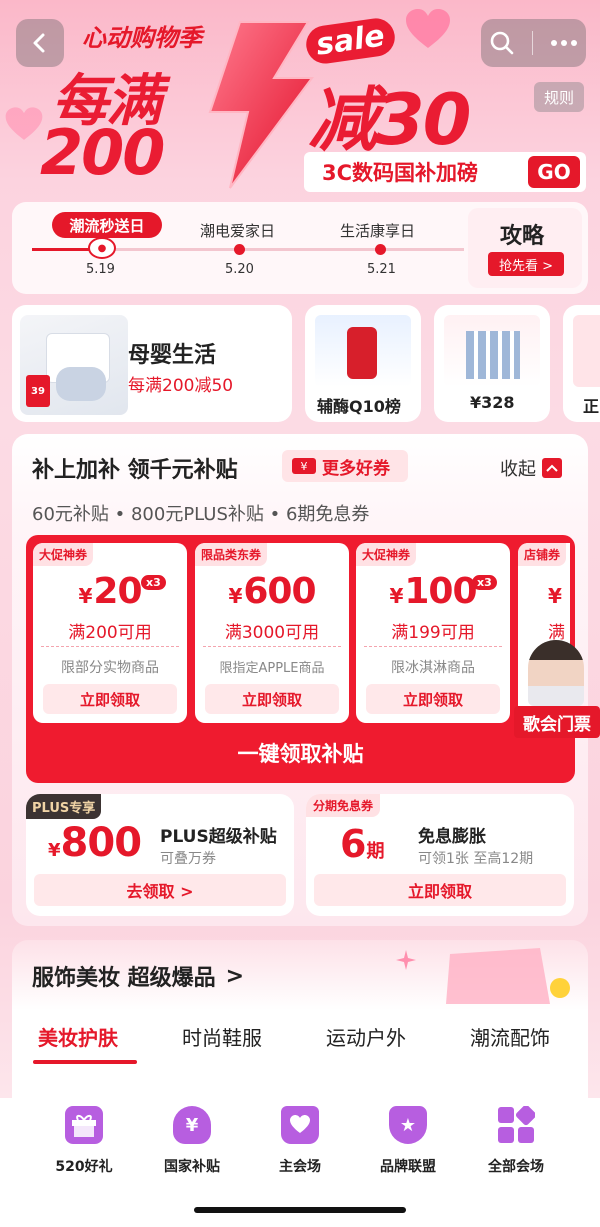 This screenshot has height=1227, width=600. Describe the element at coordinates (63, 554) in the screenshot. I see `coupon-tag: 大促神券` at that location.